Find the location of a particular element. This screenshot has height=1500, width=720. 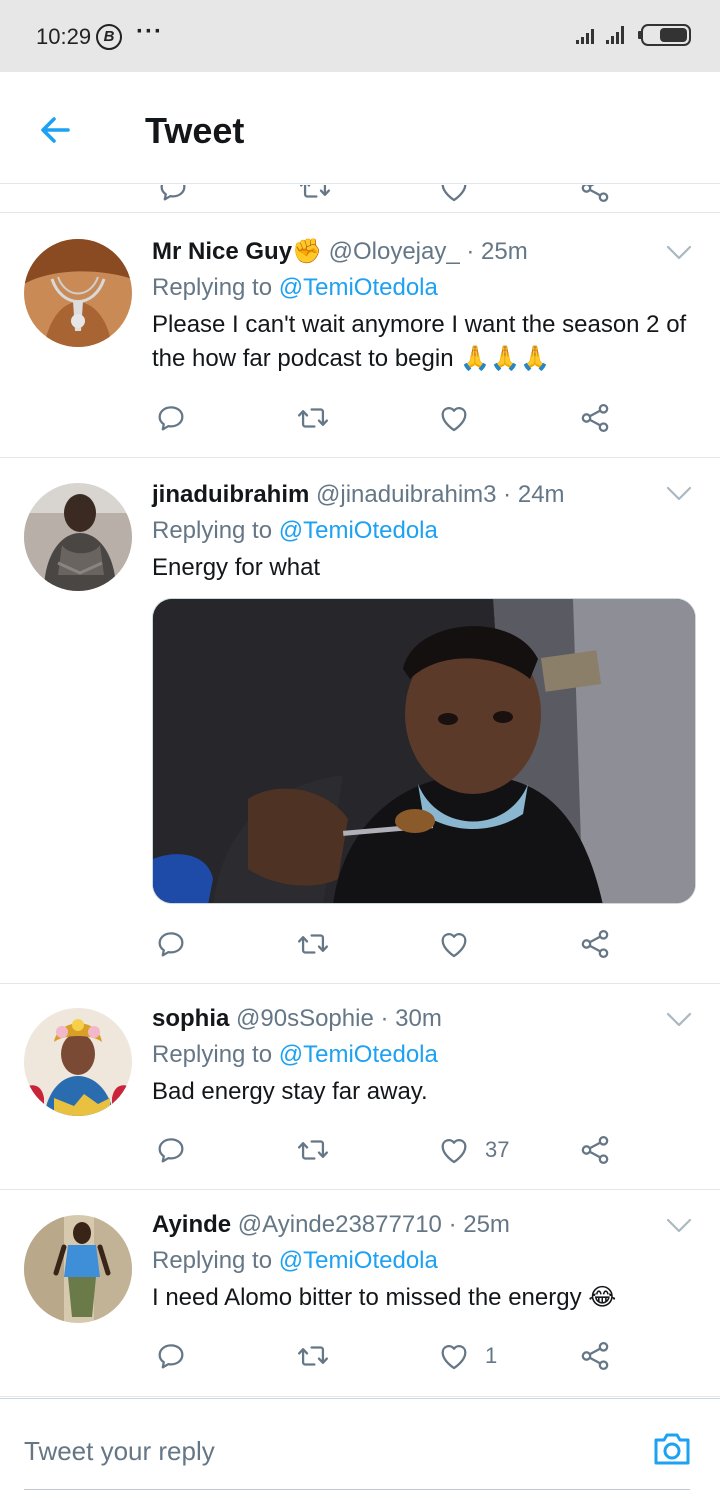

display-name: Mr Nice Guy is located at coordinates (222, 251).